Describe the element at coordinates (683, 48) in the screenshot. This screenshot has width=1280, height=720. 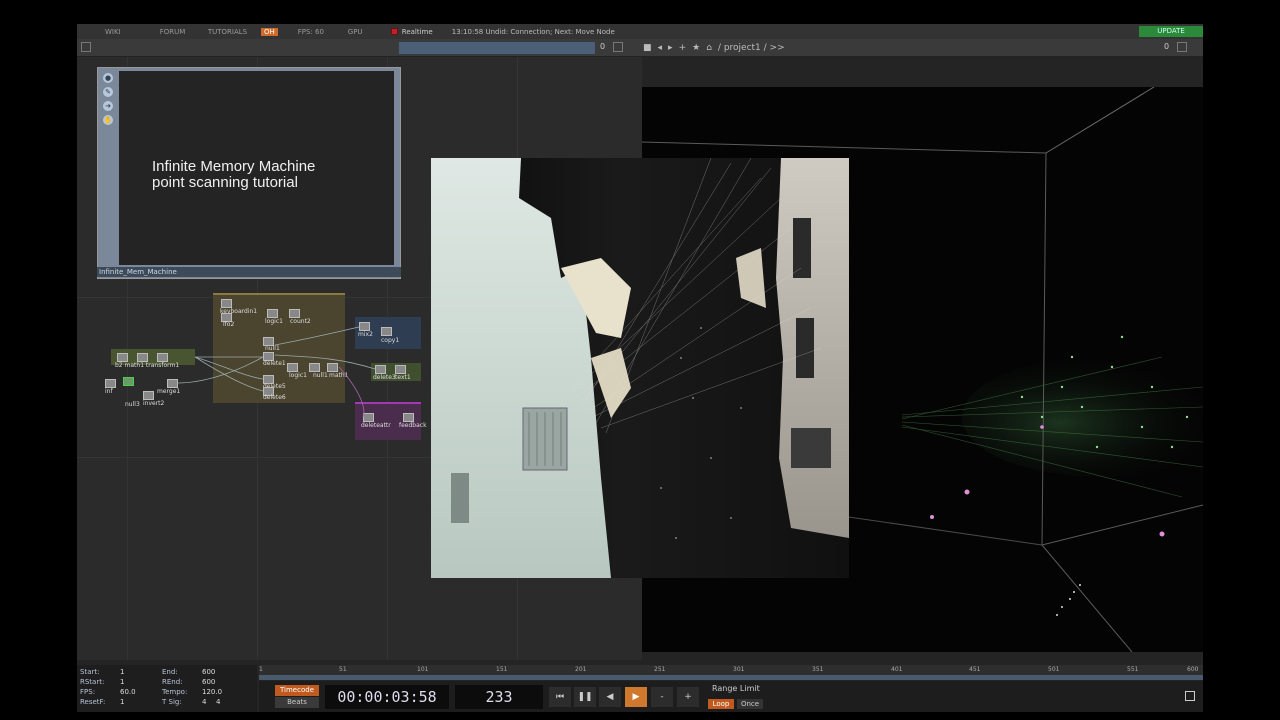
I see `add-icon: +` at that location.